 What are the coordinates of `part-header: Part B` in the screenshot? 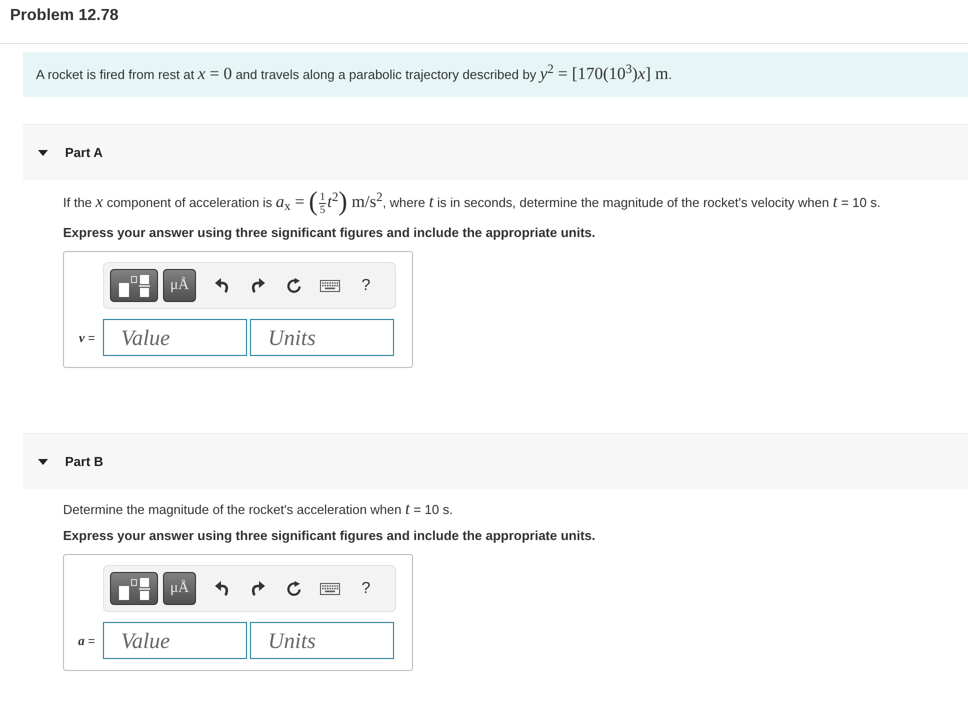 It's located at (495, 461).